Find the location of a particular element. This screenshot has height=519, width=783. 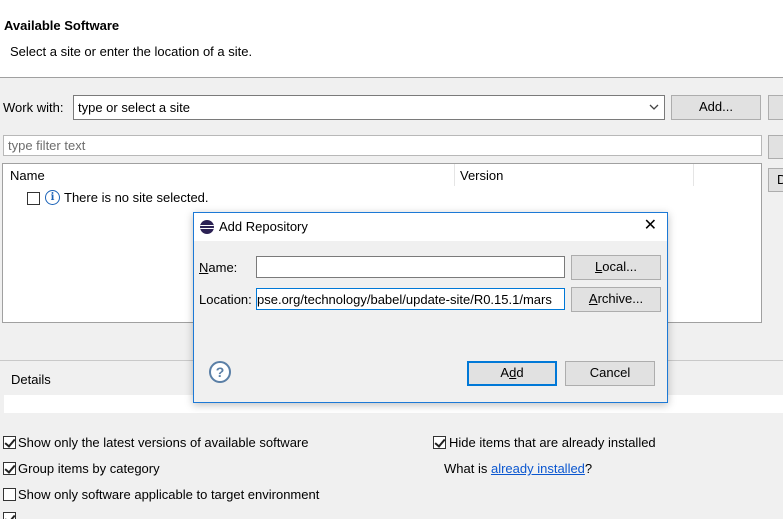

hide-installed-checkbox is located at coordinates (439, 442).